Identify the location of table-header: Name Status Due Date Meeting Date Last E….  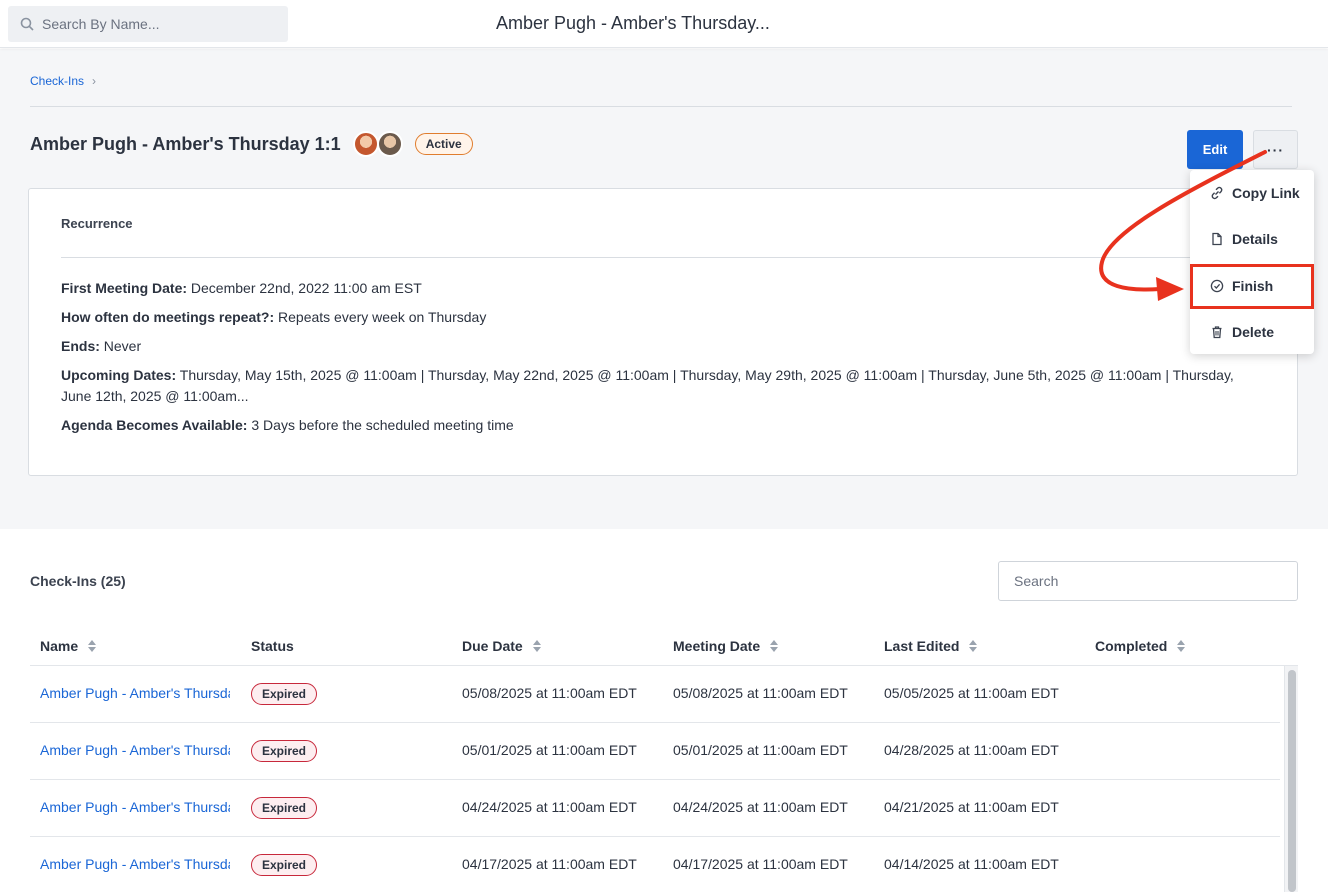
(664, 646).